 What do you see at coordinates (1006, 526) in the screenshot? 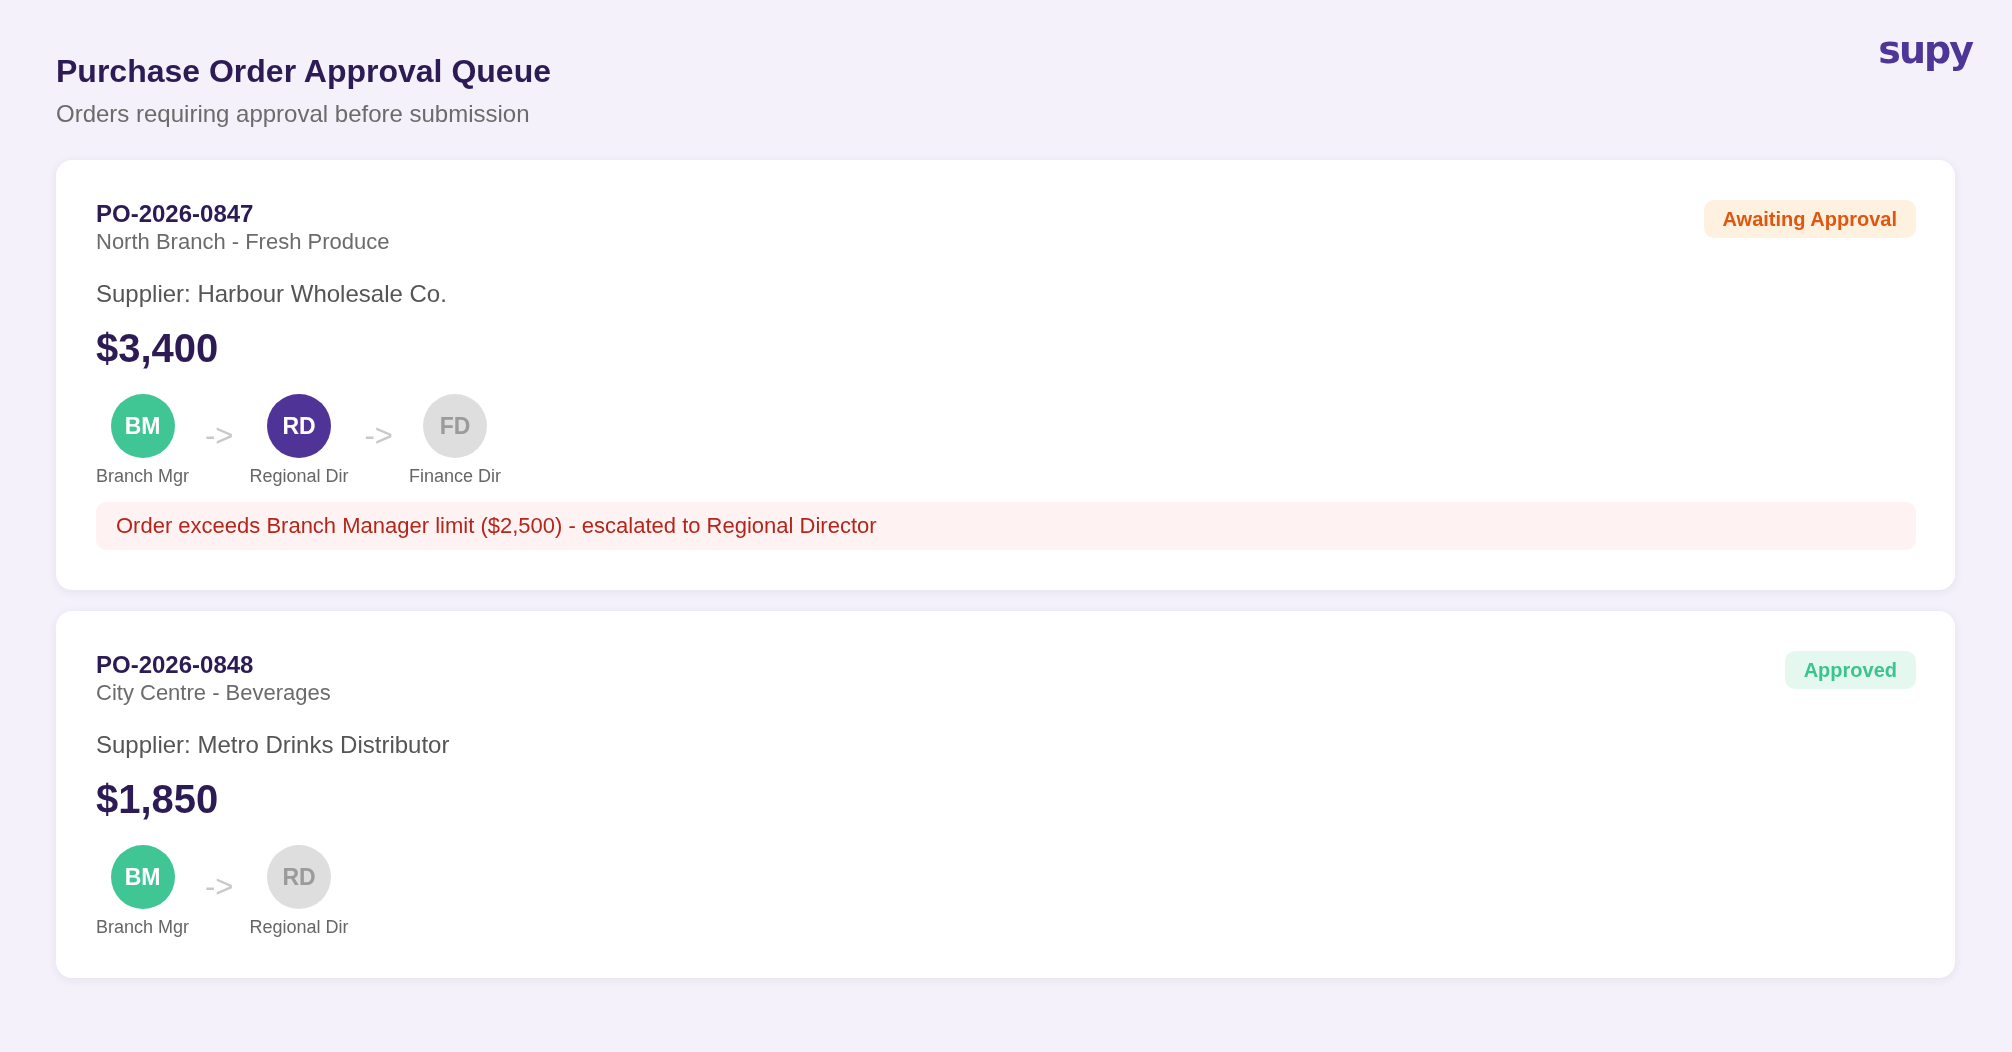
I see `escalation-alert: Order exceeds Branch Manager limit ($2,500) - escalated to Regional Director` at bounding box center [1006, 526].